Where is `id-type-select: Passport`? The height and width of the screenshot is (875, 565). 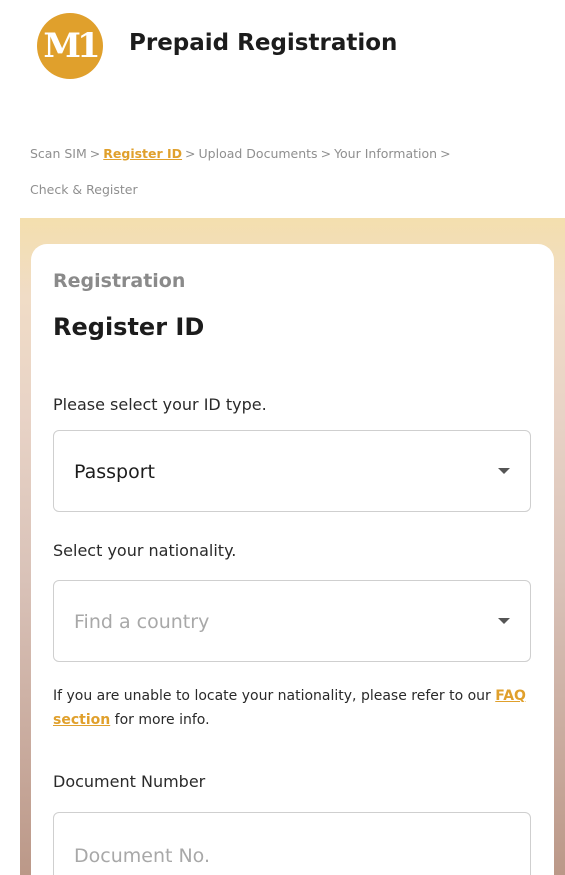 id-type-select: Passport is located at coordinates (292, 471).